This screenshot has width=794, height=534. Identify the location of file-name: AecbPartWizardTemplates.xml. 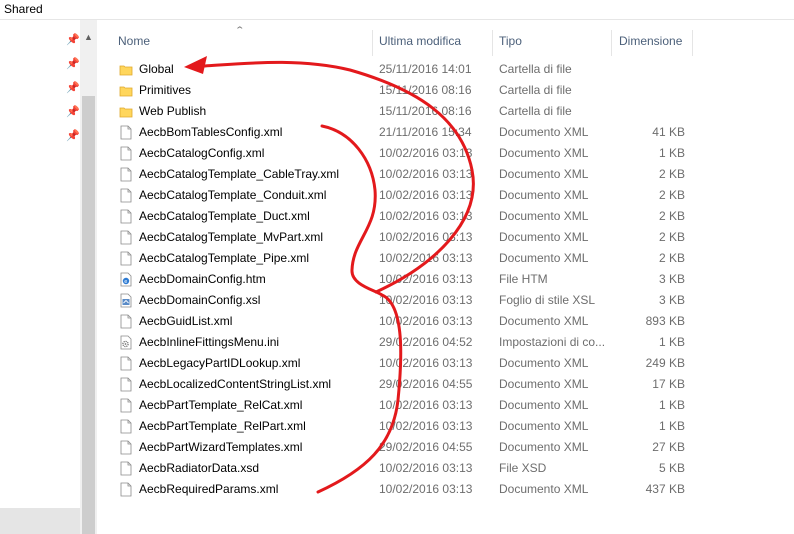
(221, 447).